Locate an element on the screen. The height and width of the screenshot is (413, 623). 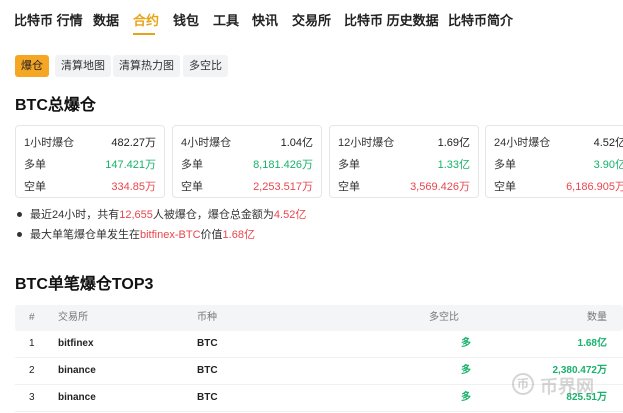
liquidation-card-12h: 12小时爆仓 1.69亿 多单 1.33亿 空单 3,569.426万 is located at coordinates (404, 161).